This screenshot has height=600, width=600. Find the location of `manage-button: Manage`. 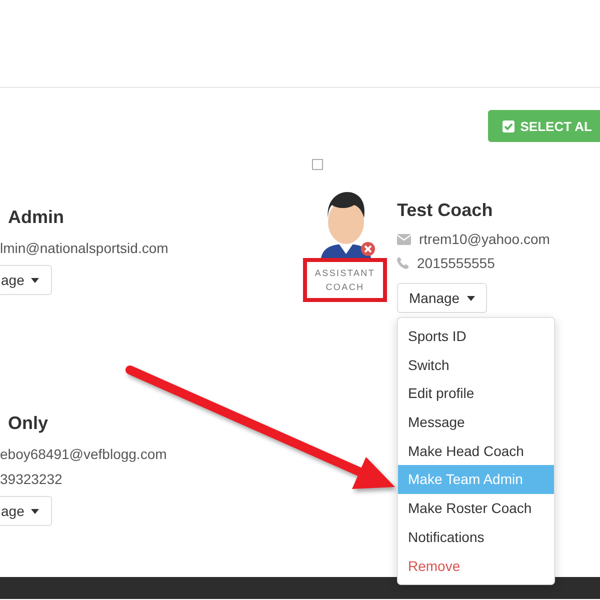

manage-button: Manage is located at coordinates (442, 298).